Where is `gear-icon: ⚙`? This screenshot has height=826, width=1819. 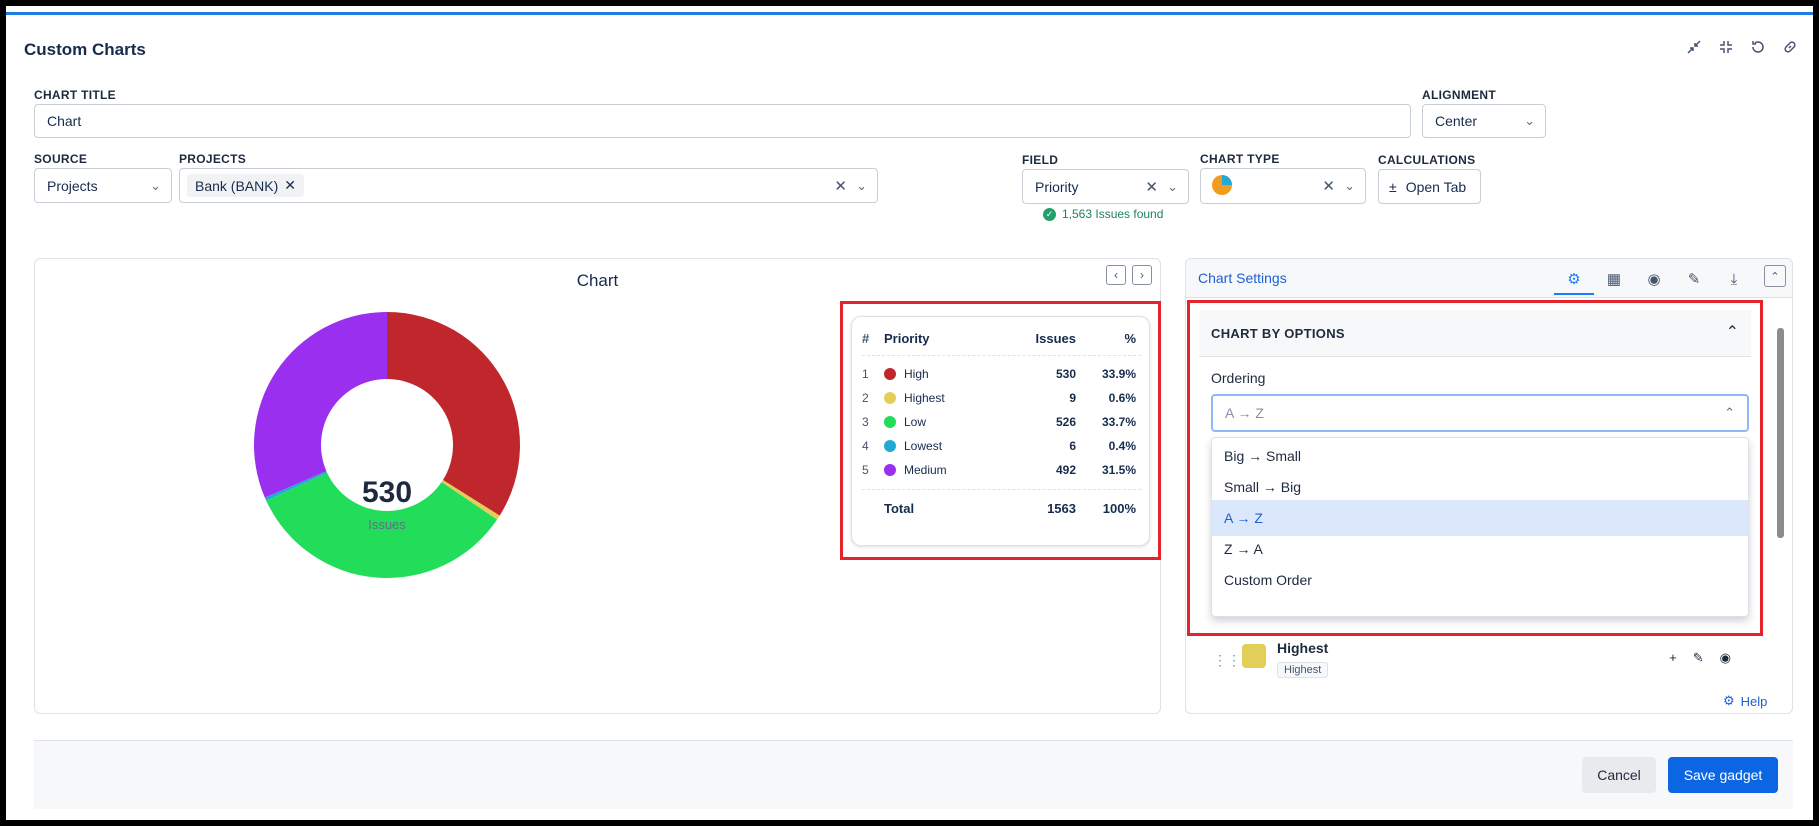
gear-icon: ⚙ is located at coordinates (1574, 280).